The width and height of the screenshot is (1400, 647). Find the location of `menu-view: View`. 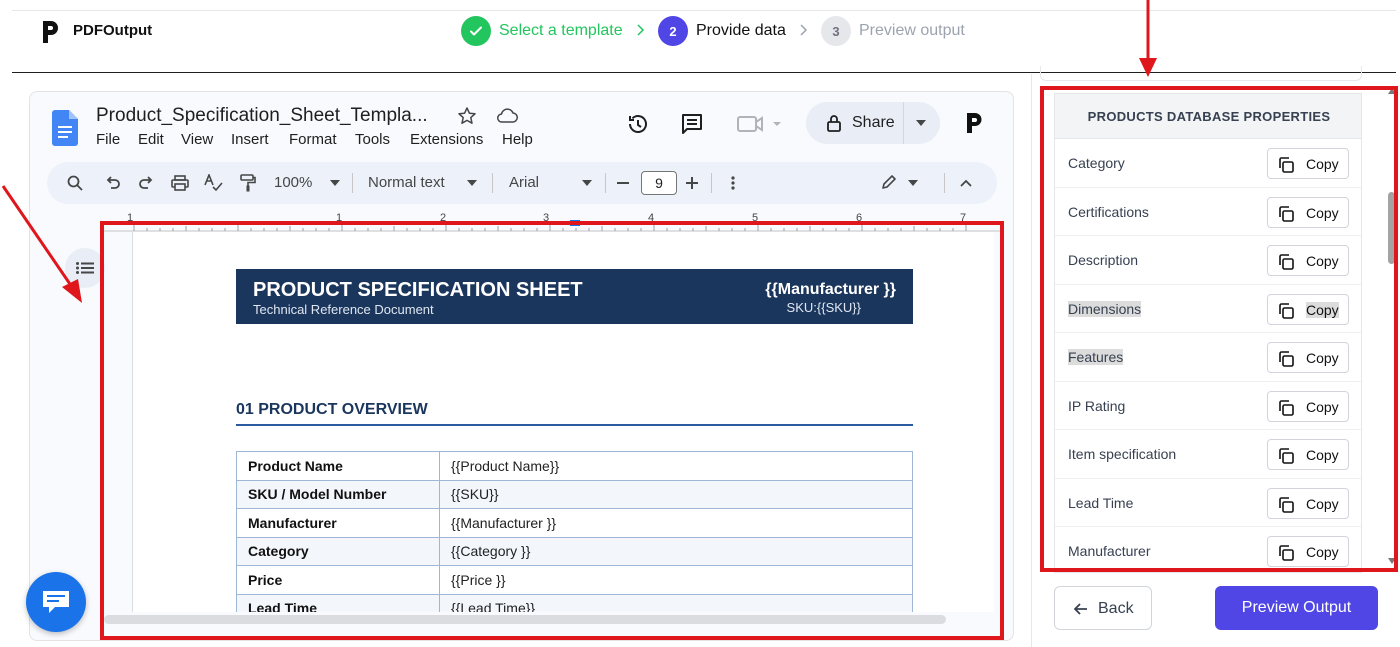

menu-view: View is located at coordinates (197, 139).